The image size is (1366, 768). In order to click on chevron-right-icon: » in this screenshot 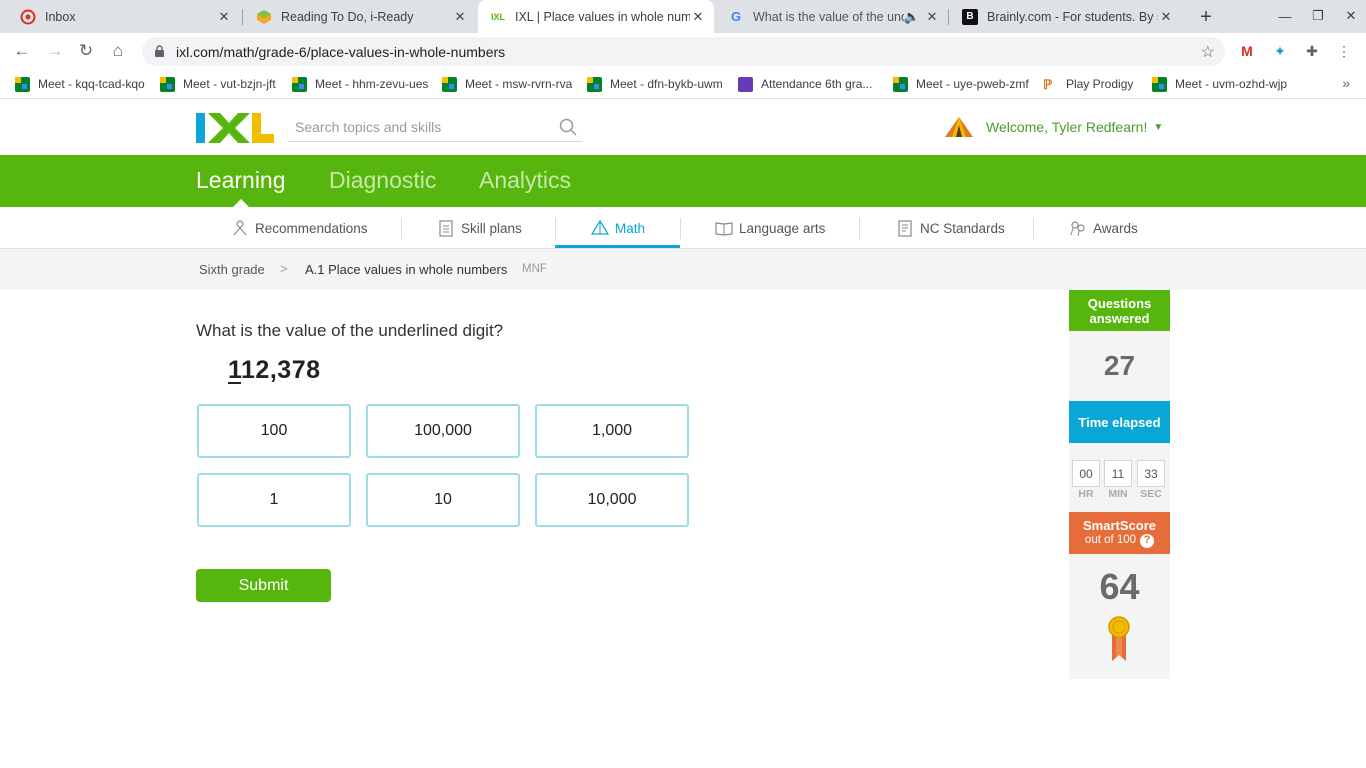, I will do `click(1346, 83)`.